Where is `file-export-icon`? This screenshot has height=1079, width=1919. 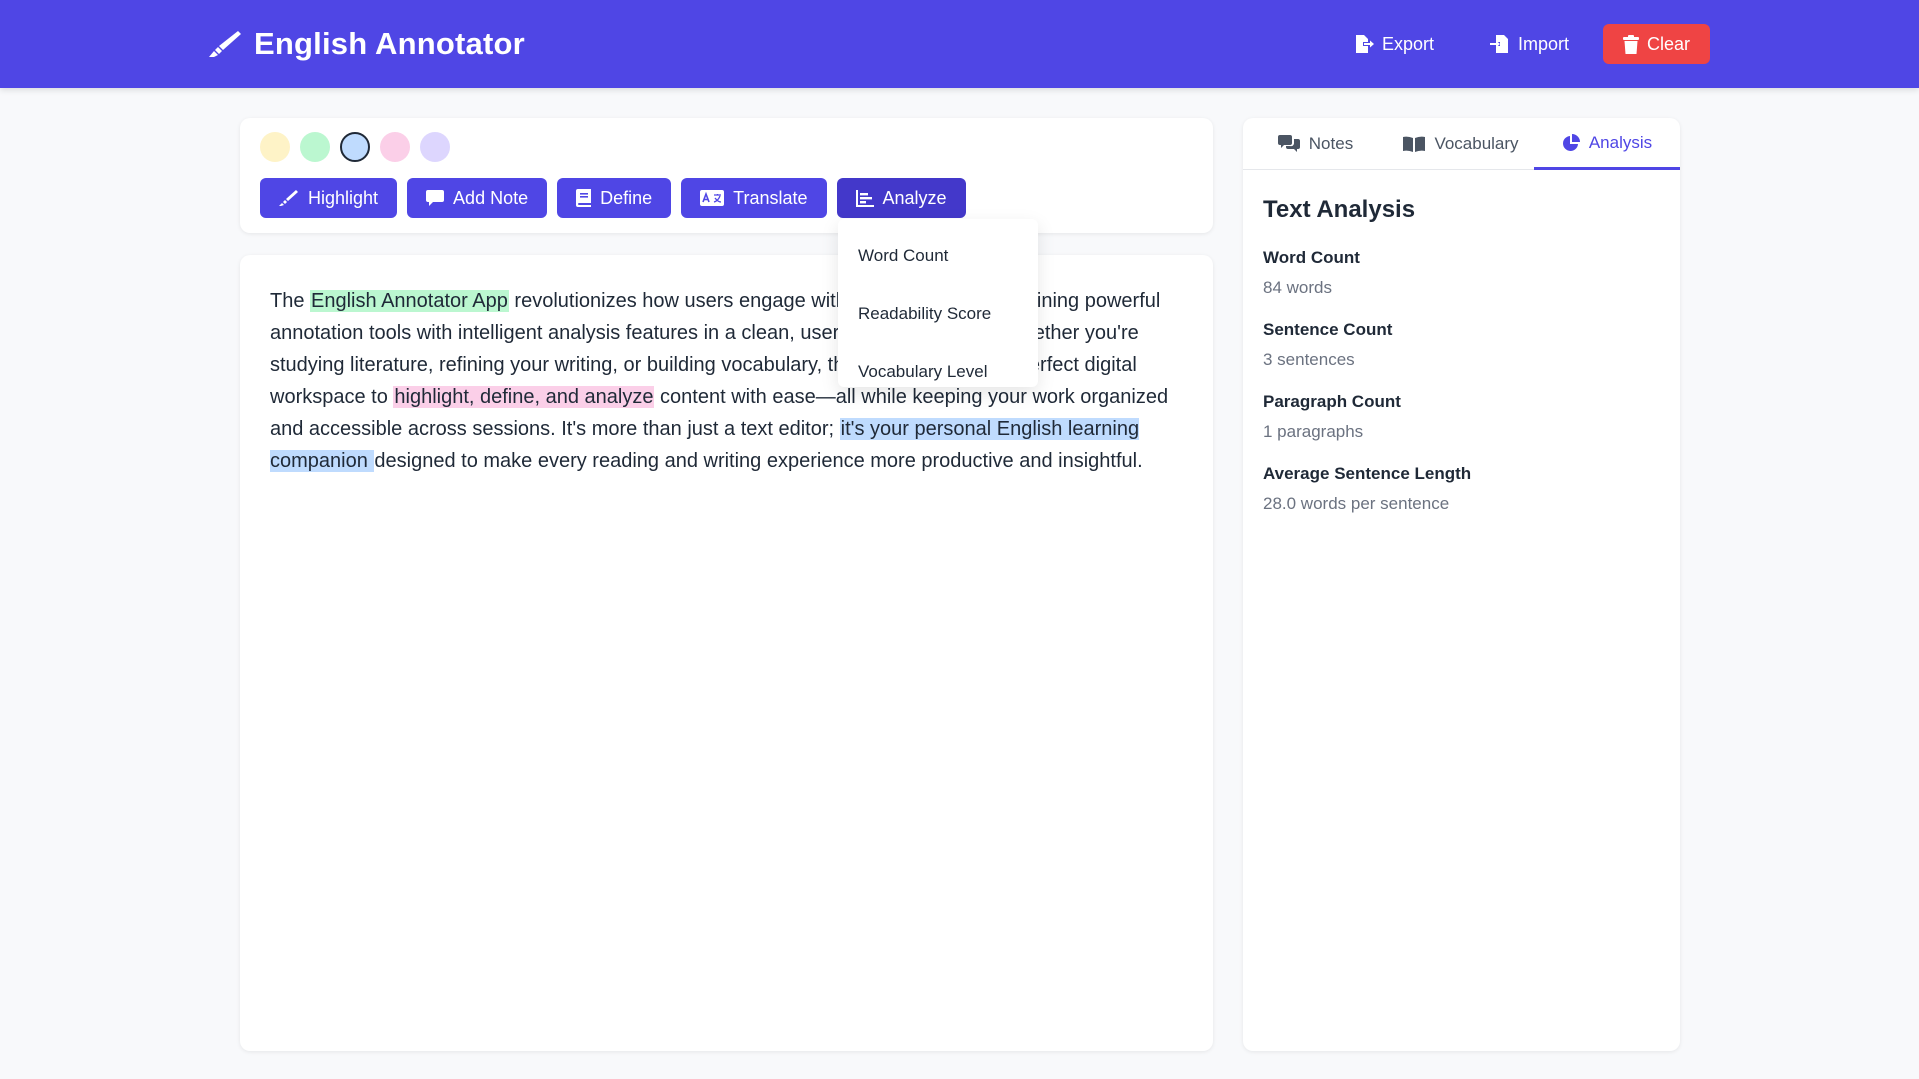
file-export-icon is located at coordinates (1364, 44).